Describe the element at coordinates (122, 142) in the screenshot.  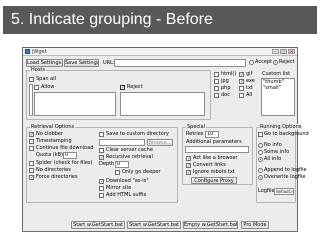
I see `custom-dir-input` at that location.